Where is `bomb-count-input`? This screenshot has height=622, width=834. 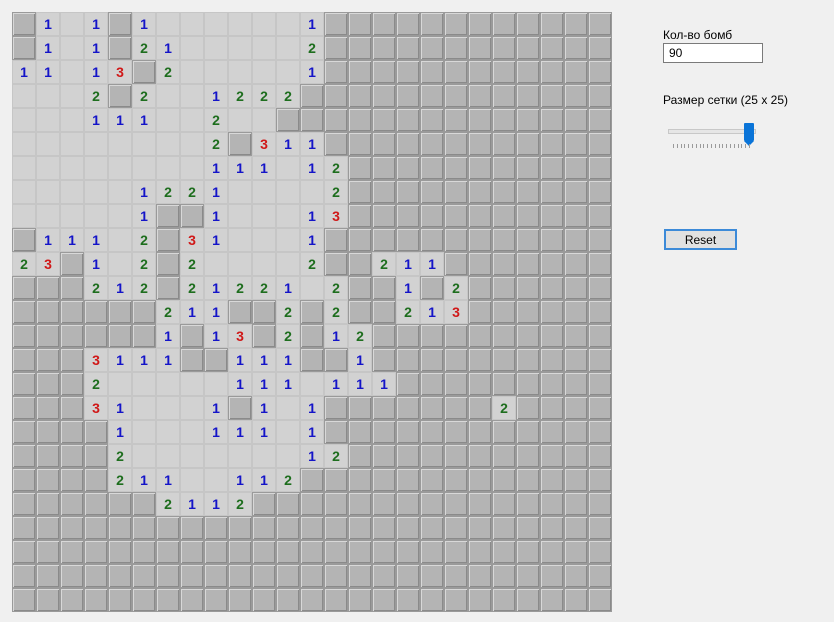
bomb-count-input is located at coordinates (713, 53).